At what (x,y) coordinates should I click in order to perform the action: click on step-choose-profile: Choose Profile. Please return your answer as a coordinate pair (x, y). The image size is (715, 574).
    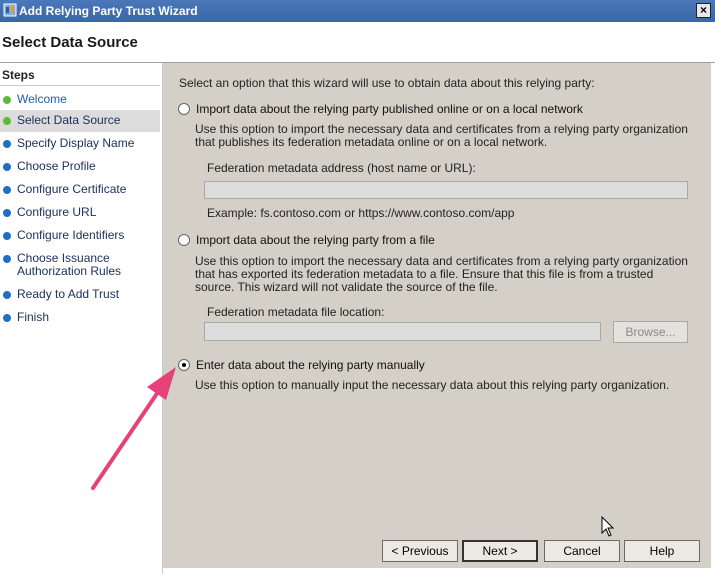
    Looking at the image, I should click on (80, 168).